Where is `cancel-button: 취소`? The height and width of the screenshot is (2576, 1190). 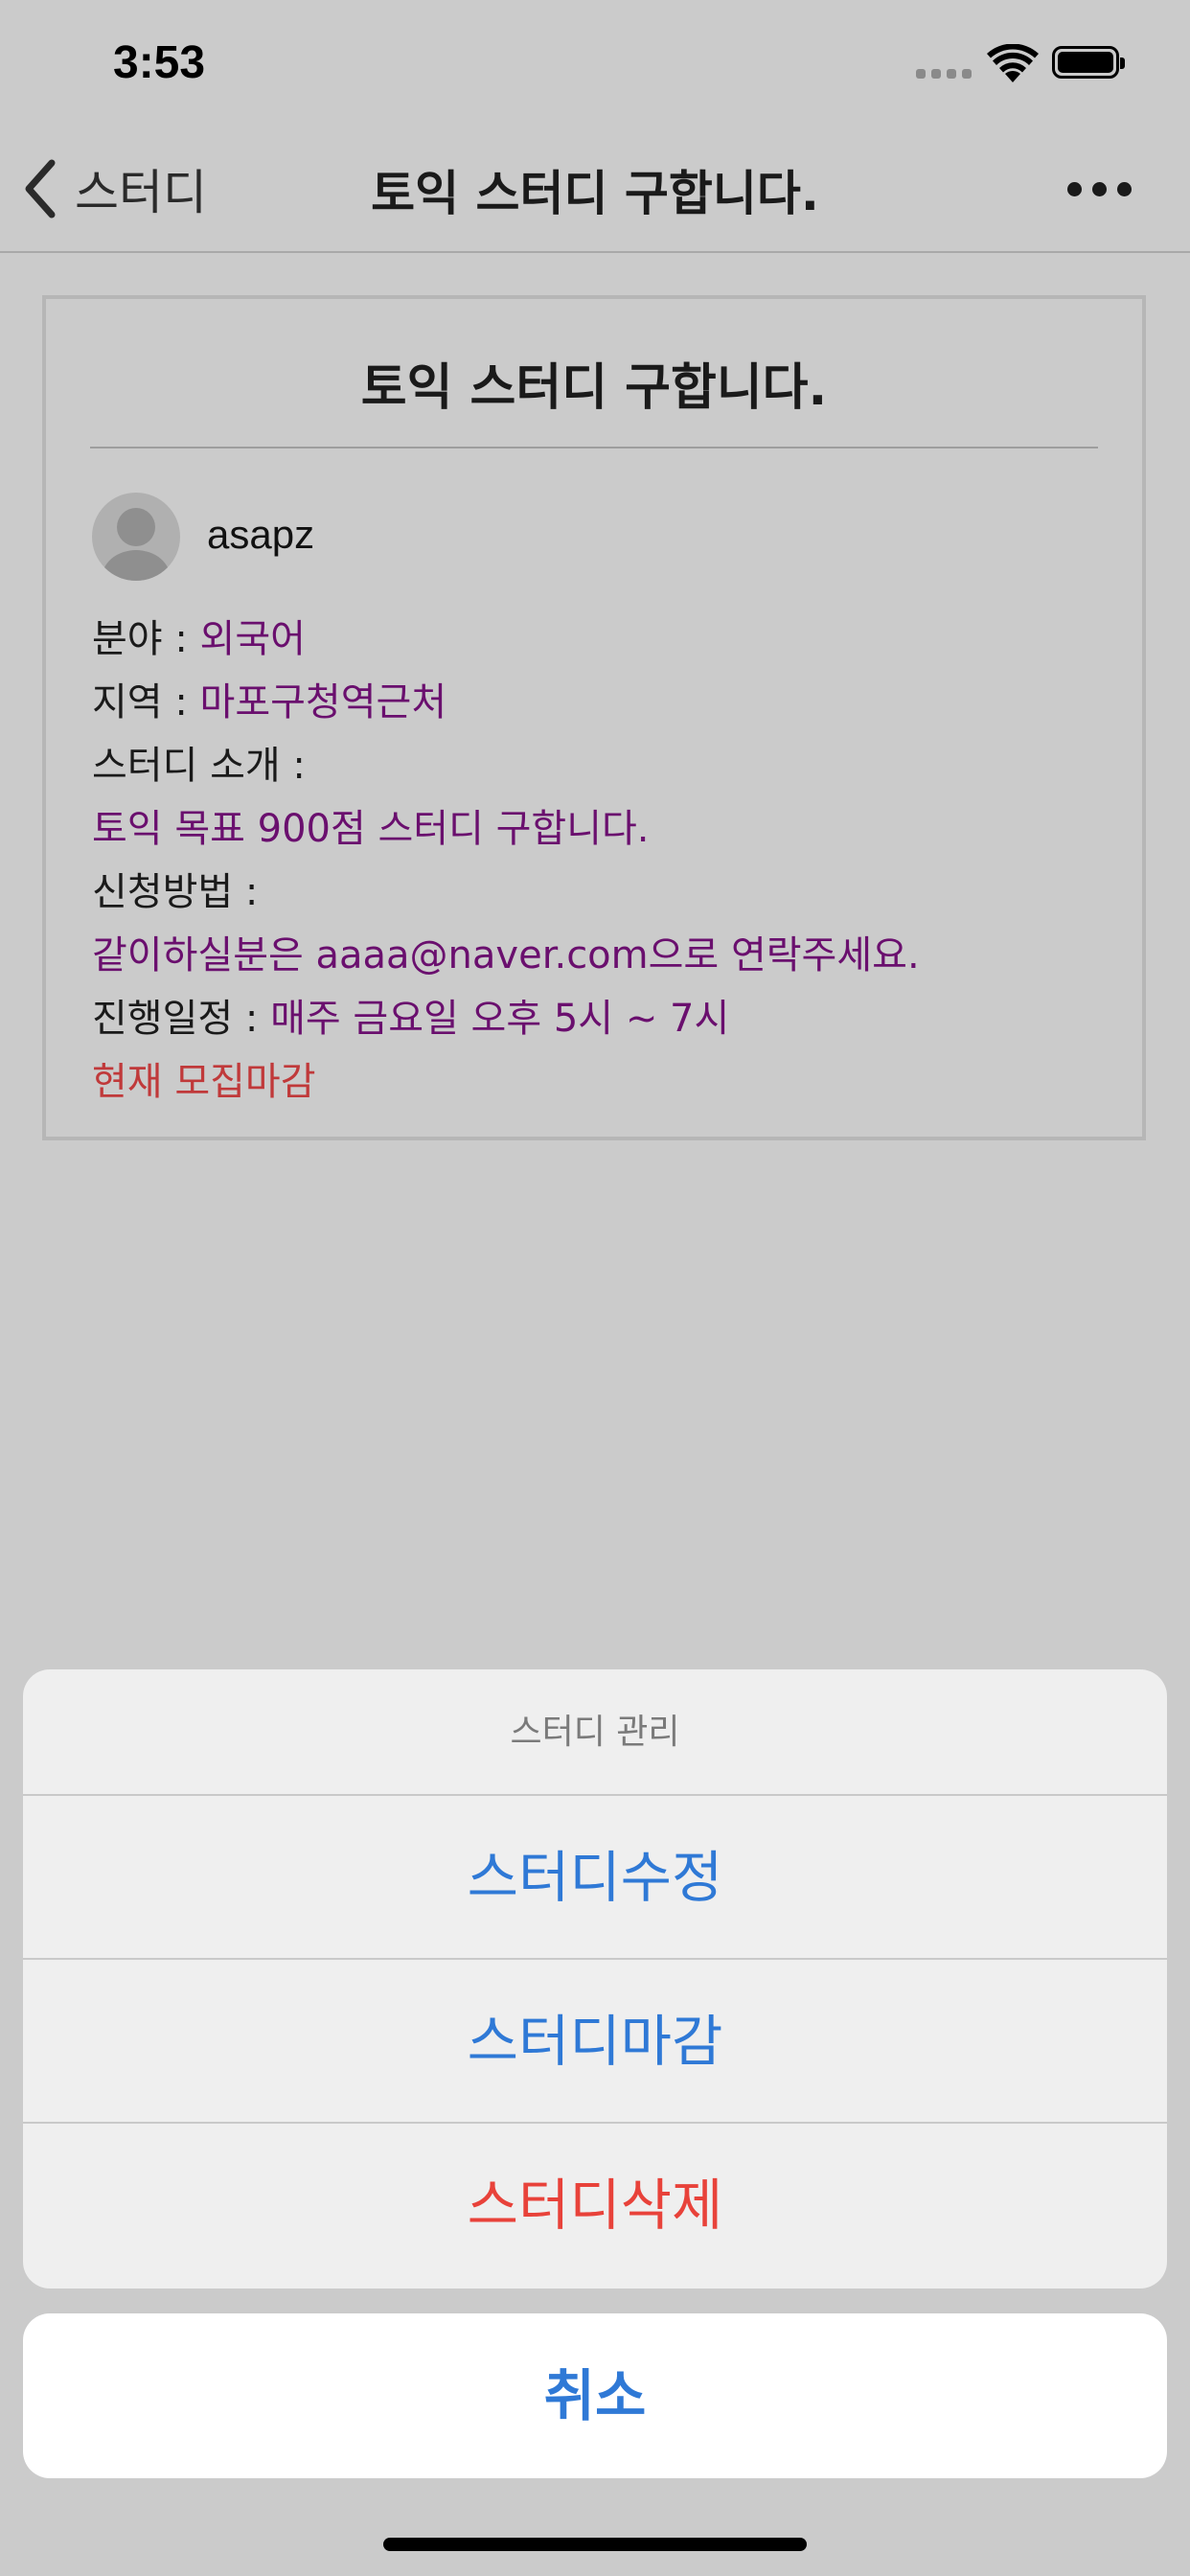
cancel-button: 취소 is located at coordinates (595, 2395).